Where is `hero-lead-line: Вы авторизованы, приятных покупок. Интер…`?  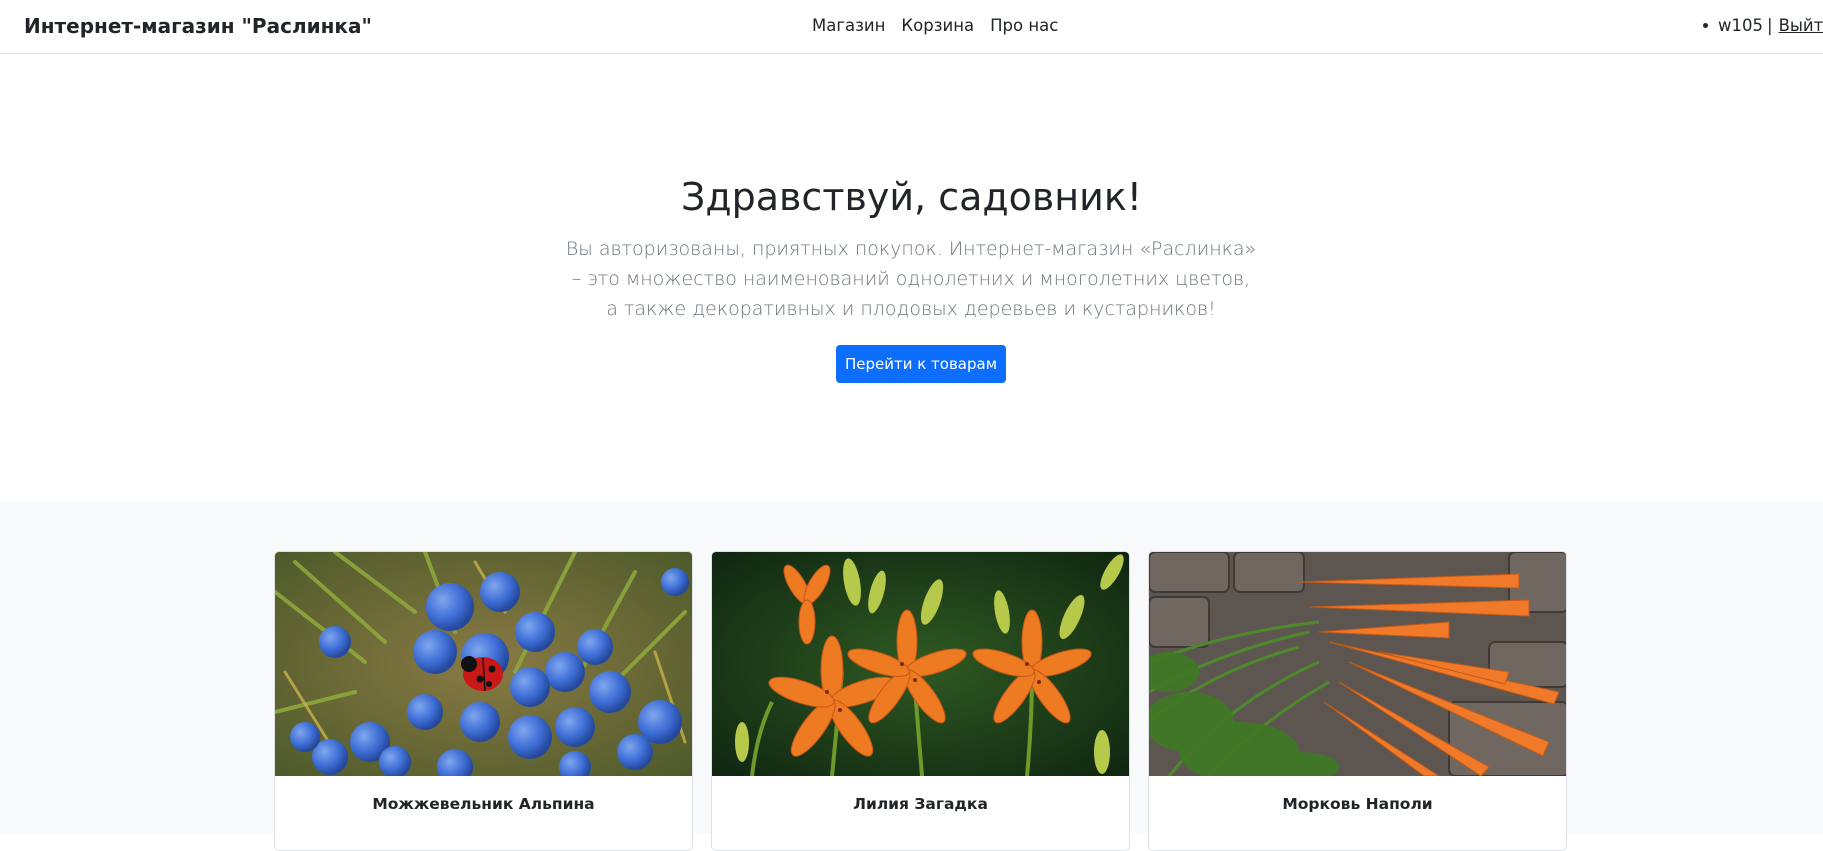 hero-lead-line: Вы авторизованы, приятных покупок. Интер… is located at coordinates (911, 249).